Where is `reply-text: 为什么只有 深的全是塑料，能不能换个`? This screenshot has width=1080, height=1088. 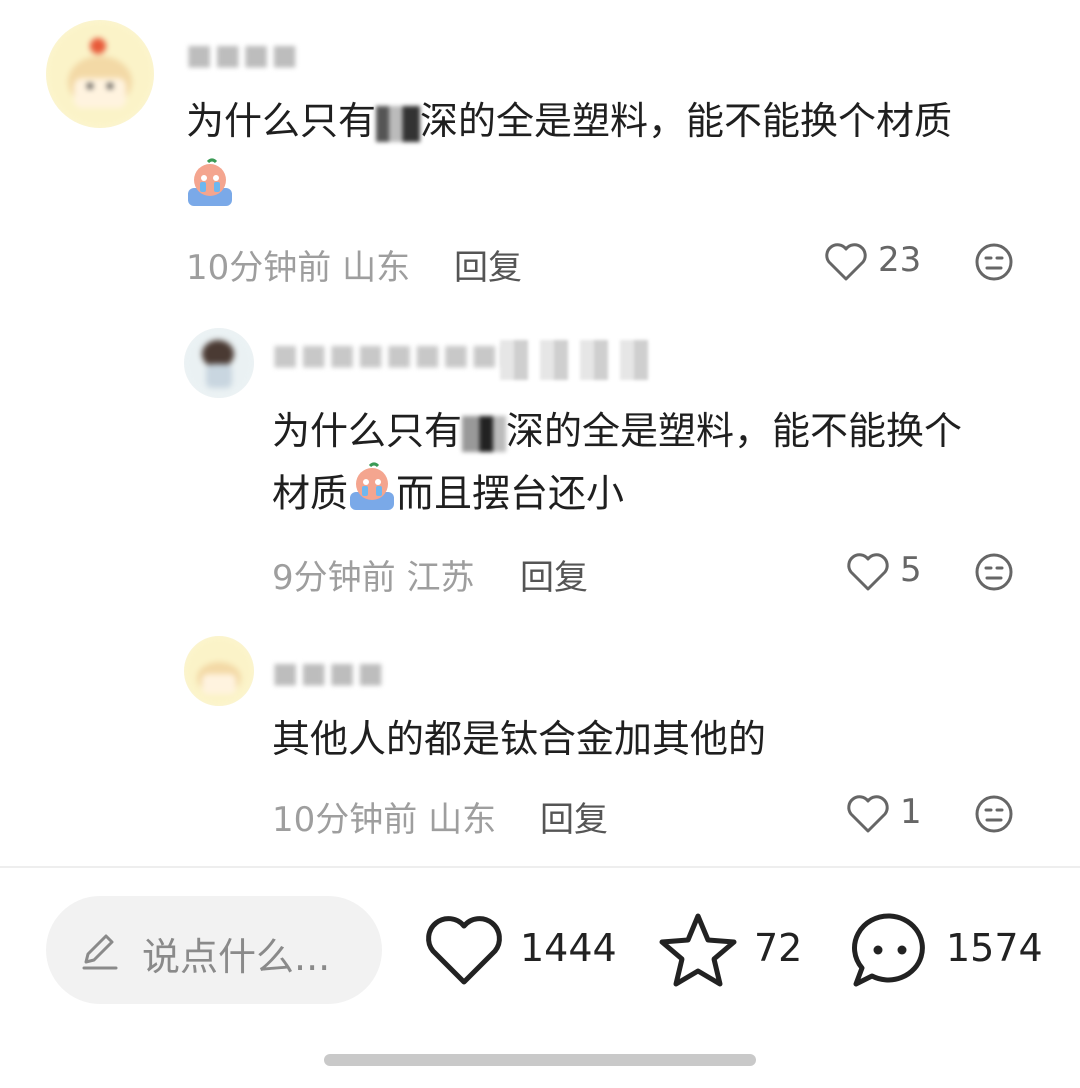
reply-text: 为什么只有 深的全是塑料，能不能换个 is located at coordinates (617, 431).